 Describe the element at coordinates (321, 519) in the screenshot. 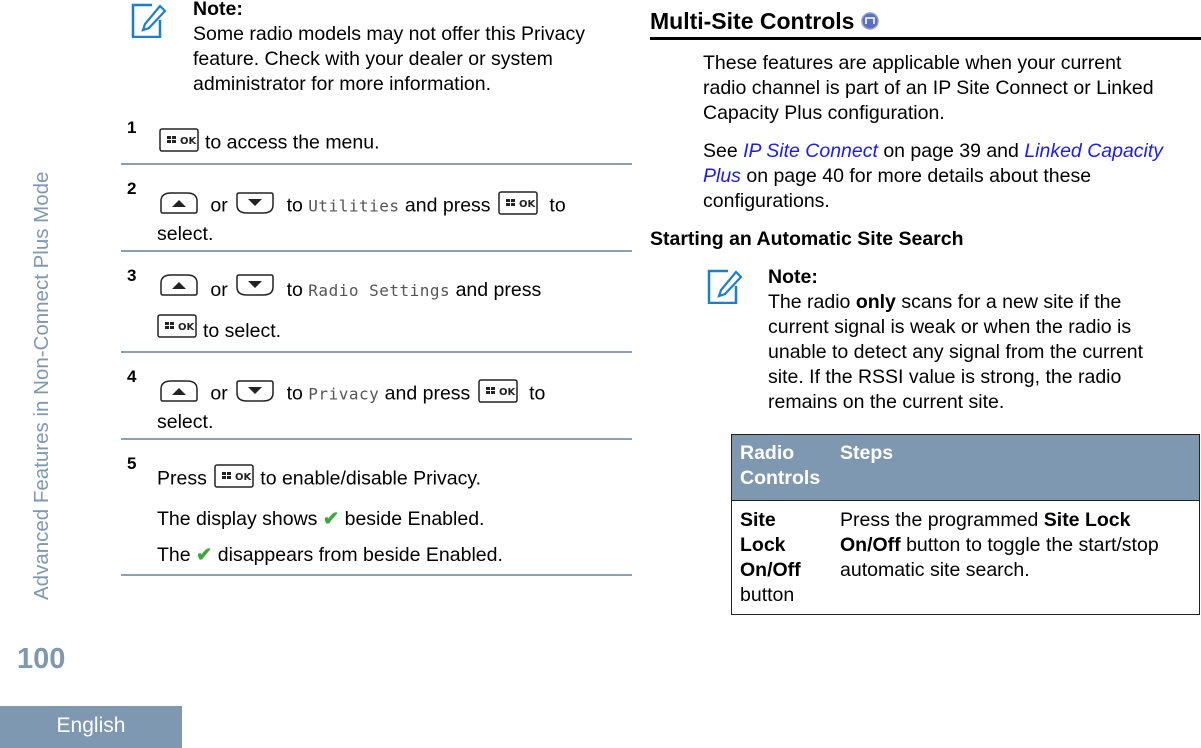

I see `step-result-1: The display shows ✔ beside Enabled.` at that location.